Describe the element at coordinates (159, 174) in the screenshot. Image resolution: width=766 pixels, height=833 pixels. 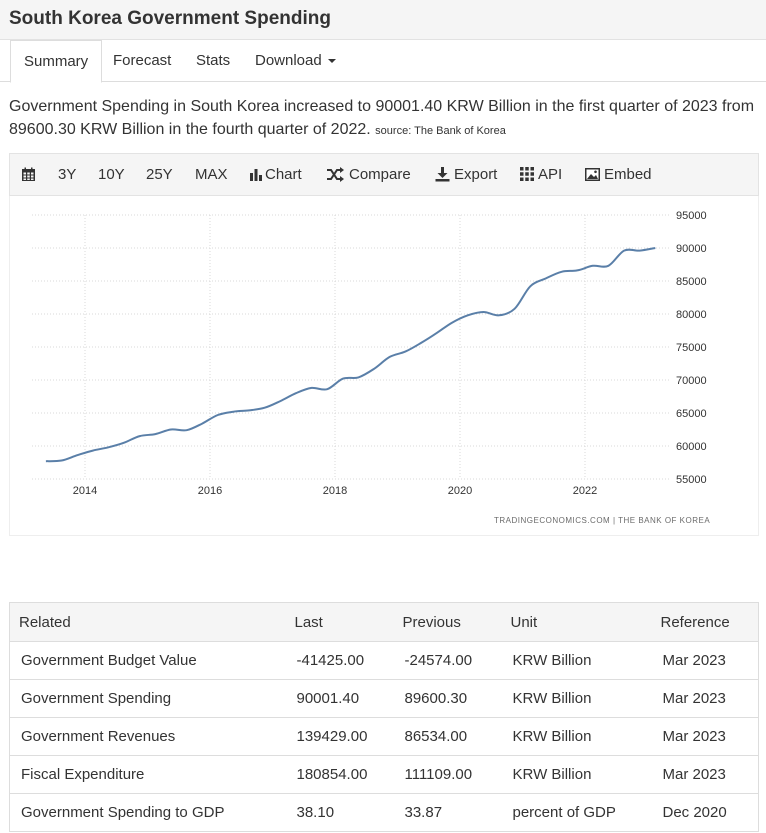
I see `range-25y-button: 25Y` at that location.